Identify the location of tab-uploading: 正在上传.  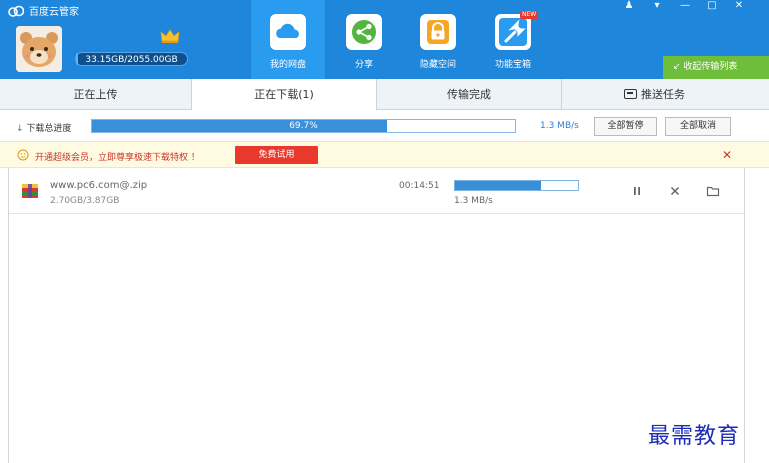
(96, 94).